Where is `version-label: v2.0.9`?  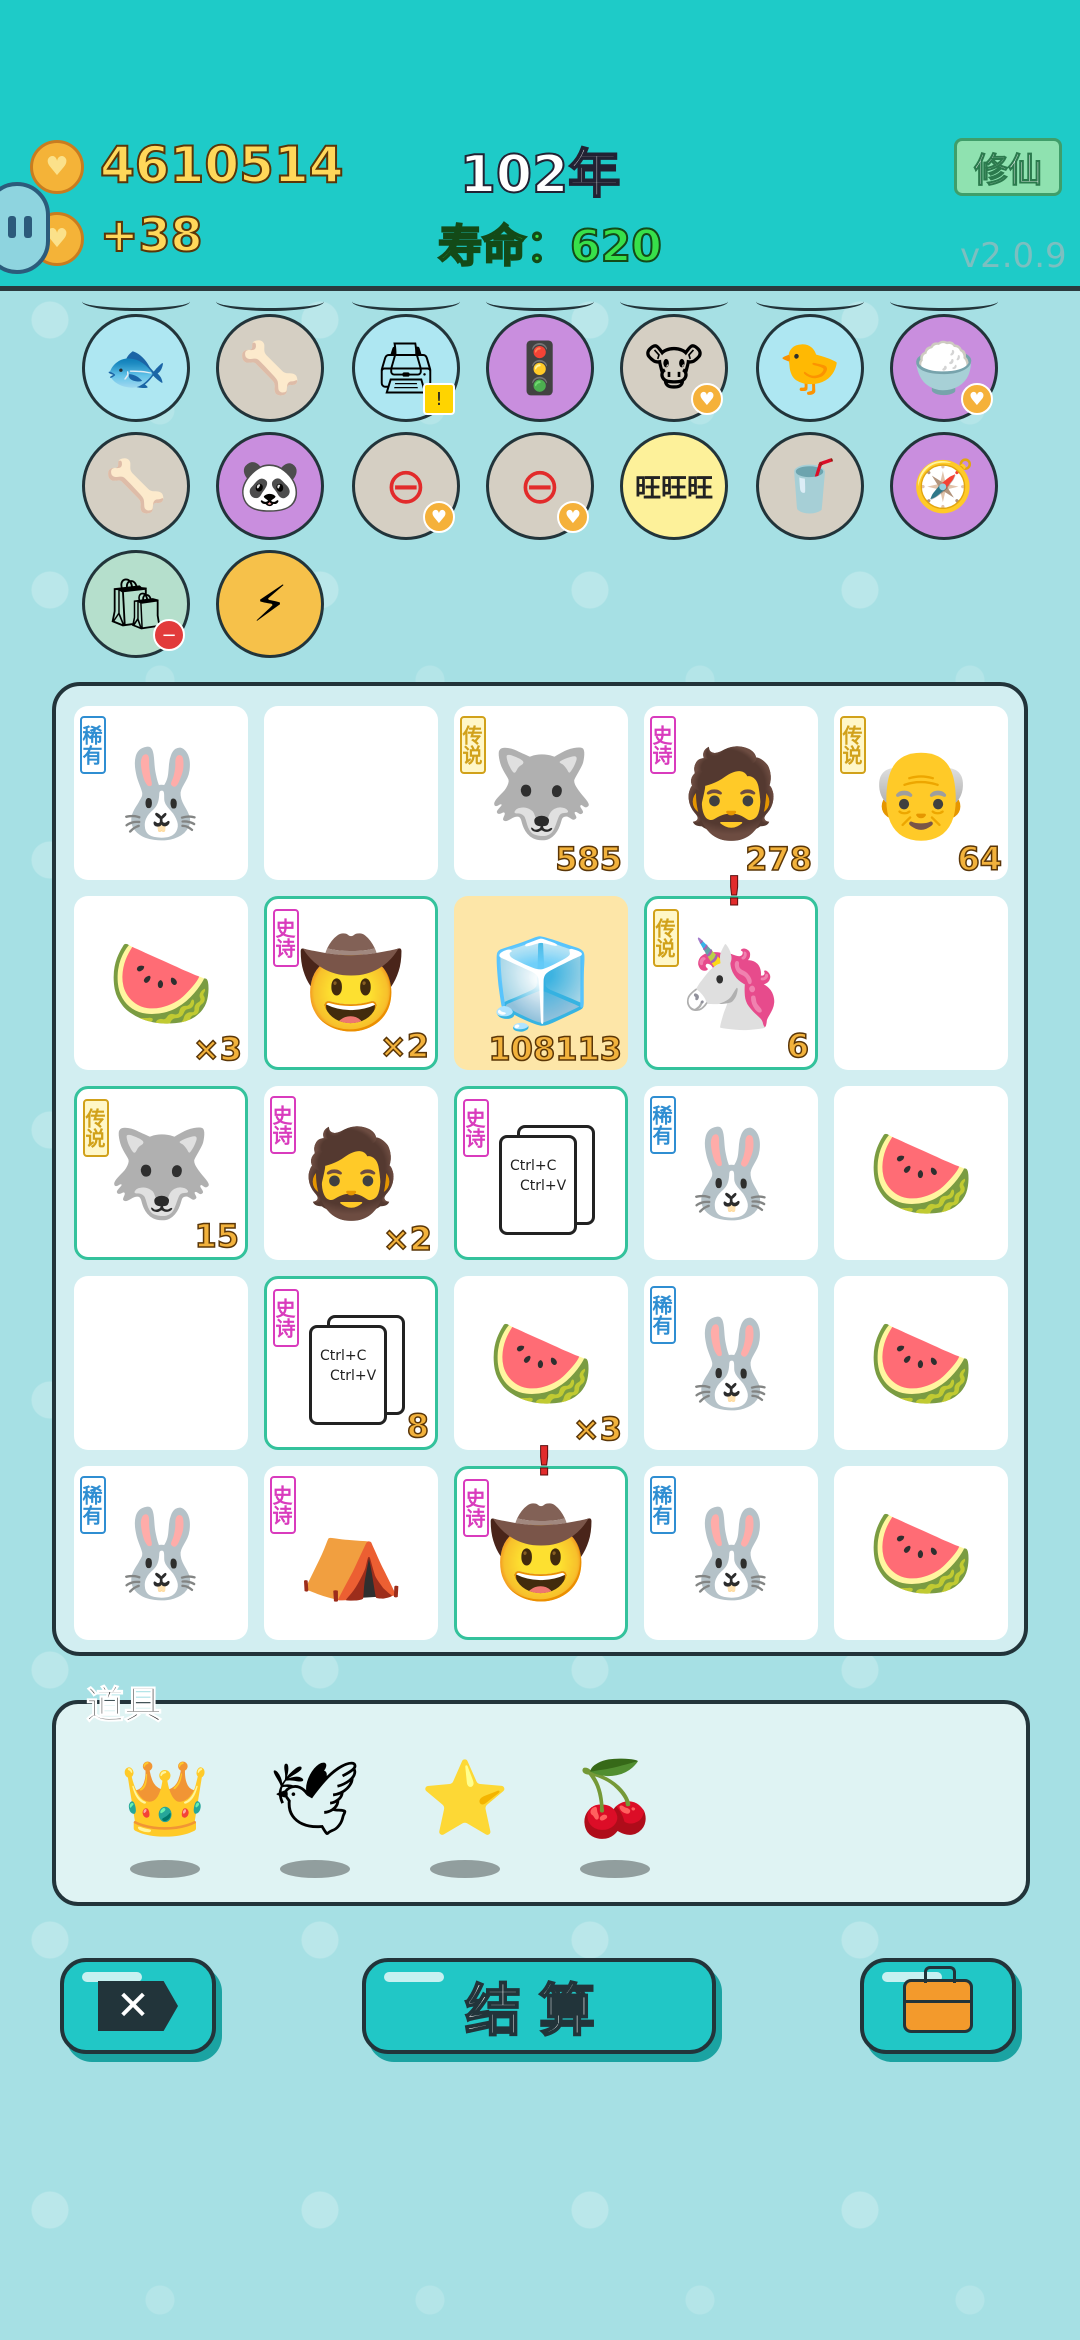 version-label: v2.0.9 is located at coordinates (1013, 256).